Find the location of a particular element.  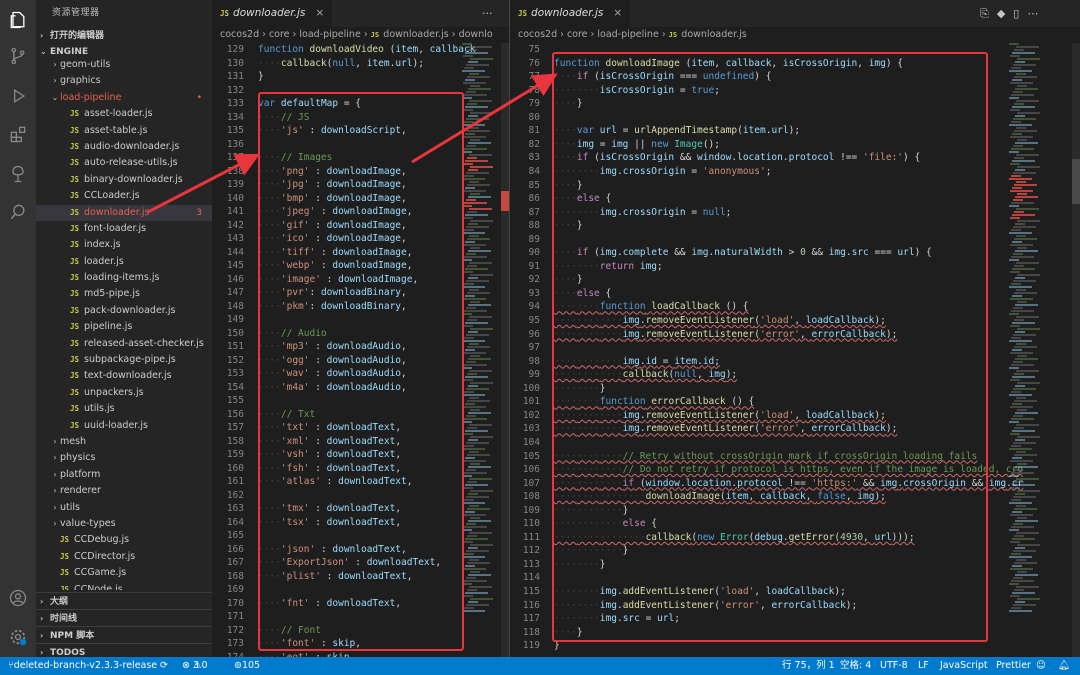

tree-file: JS asset-loader.js is located at coordinates (124, 114).